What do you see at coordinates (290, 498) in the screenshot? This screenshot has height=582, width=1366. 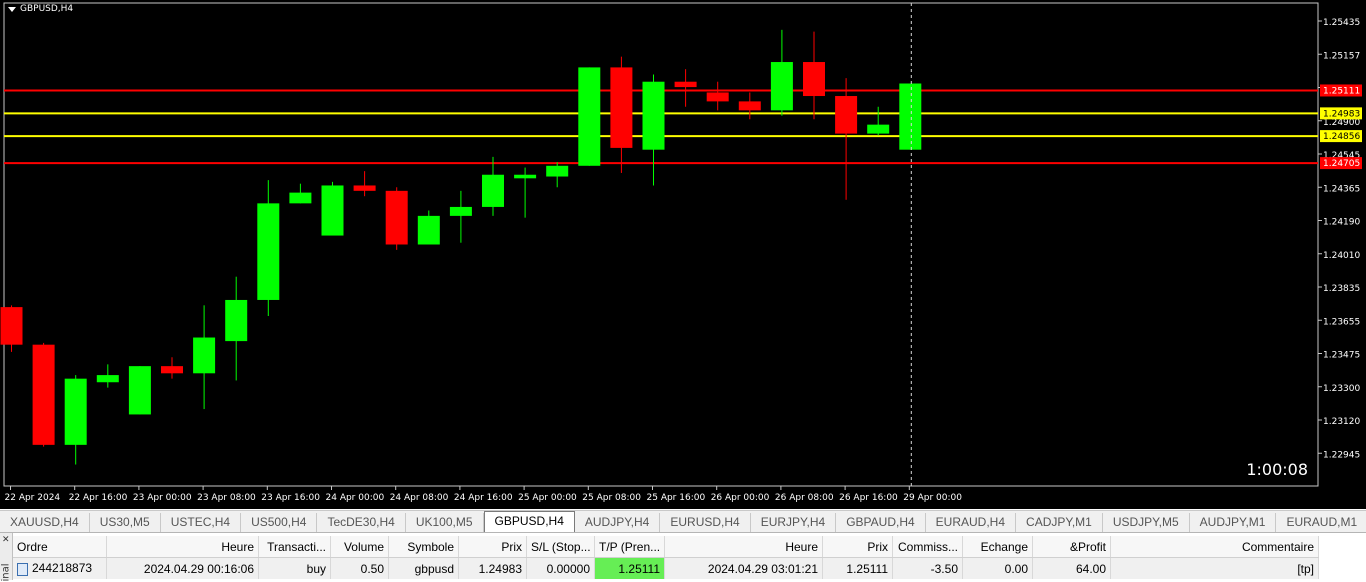 I see `time-axis-label: 23 Apr 16:00` at bounding box center [290, 498].